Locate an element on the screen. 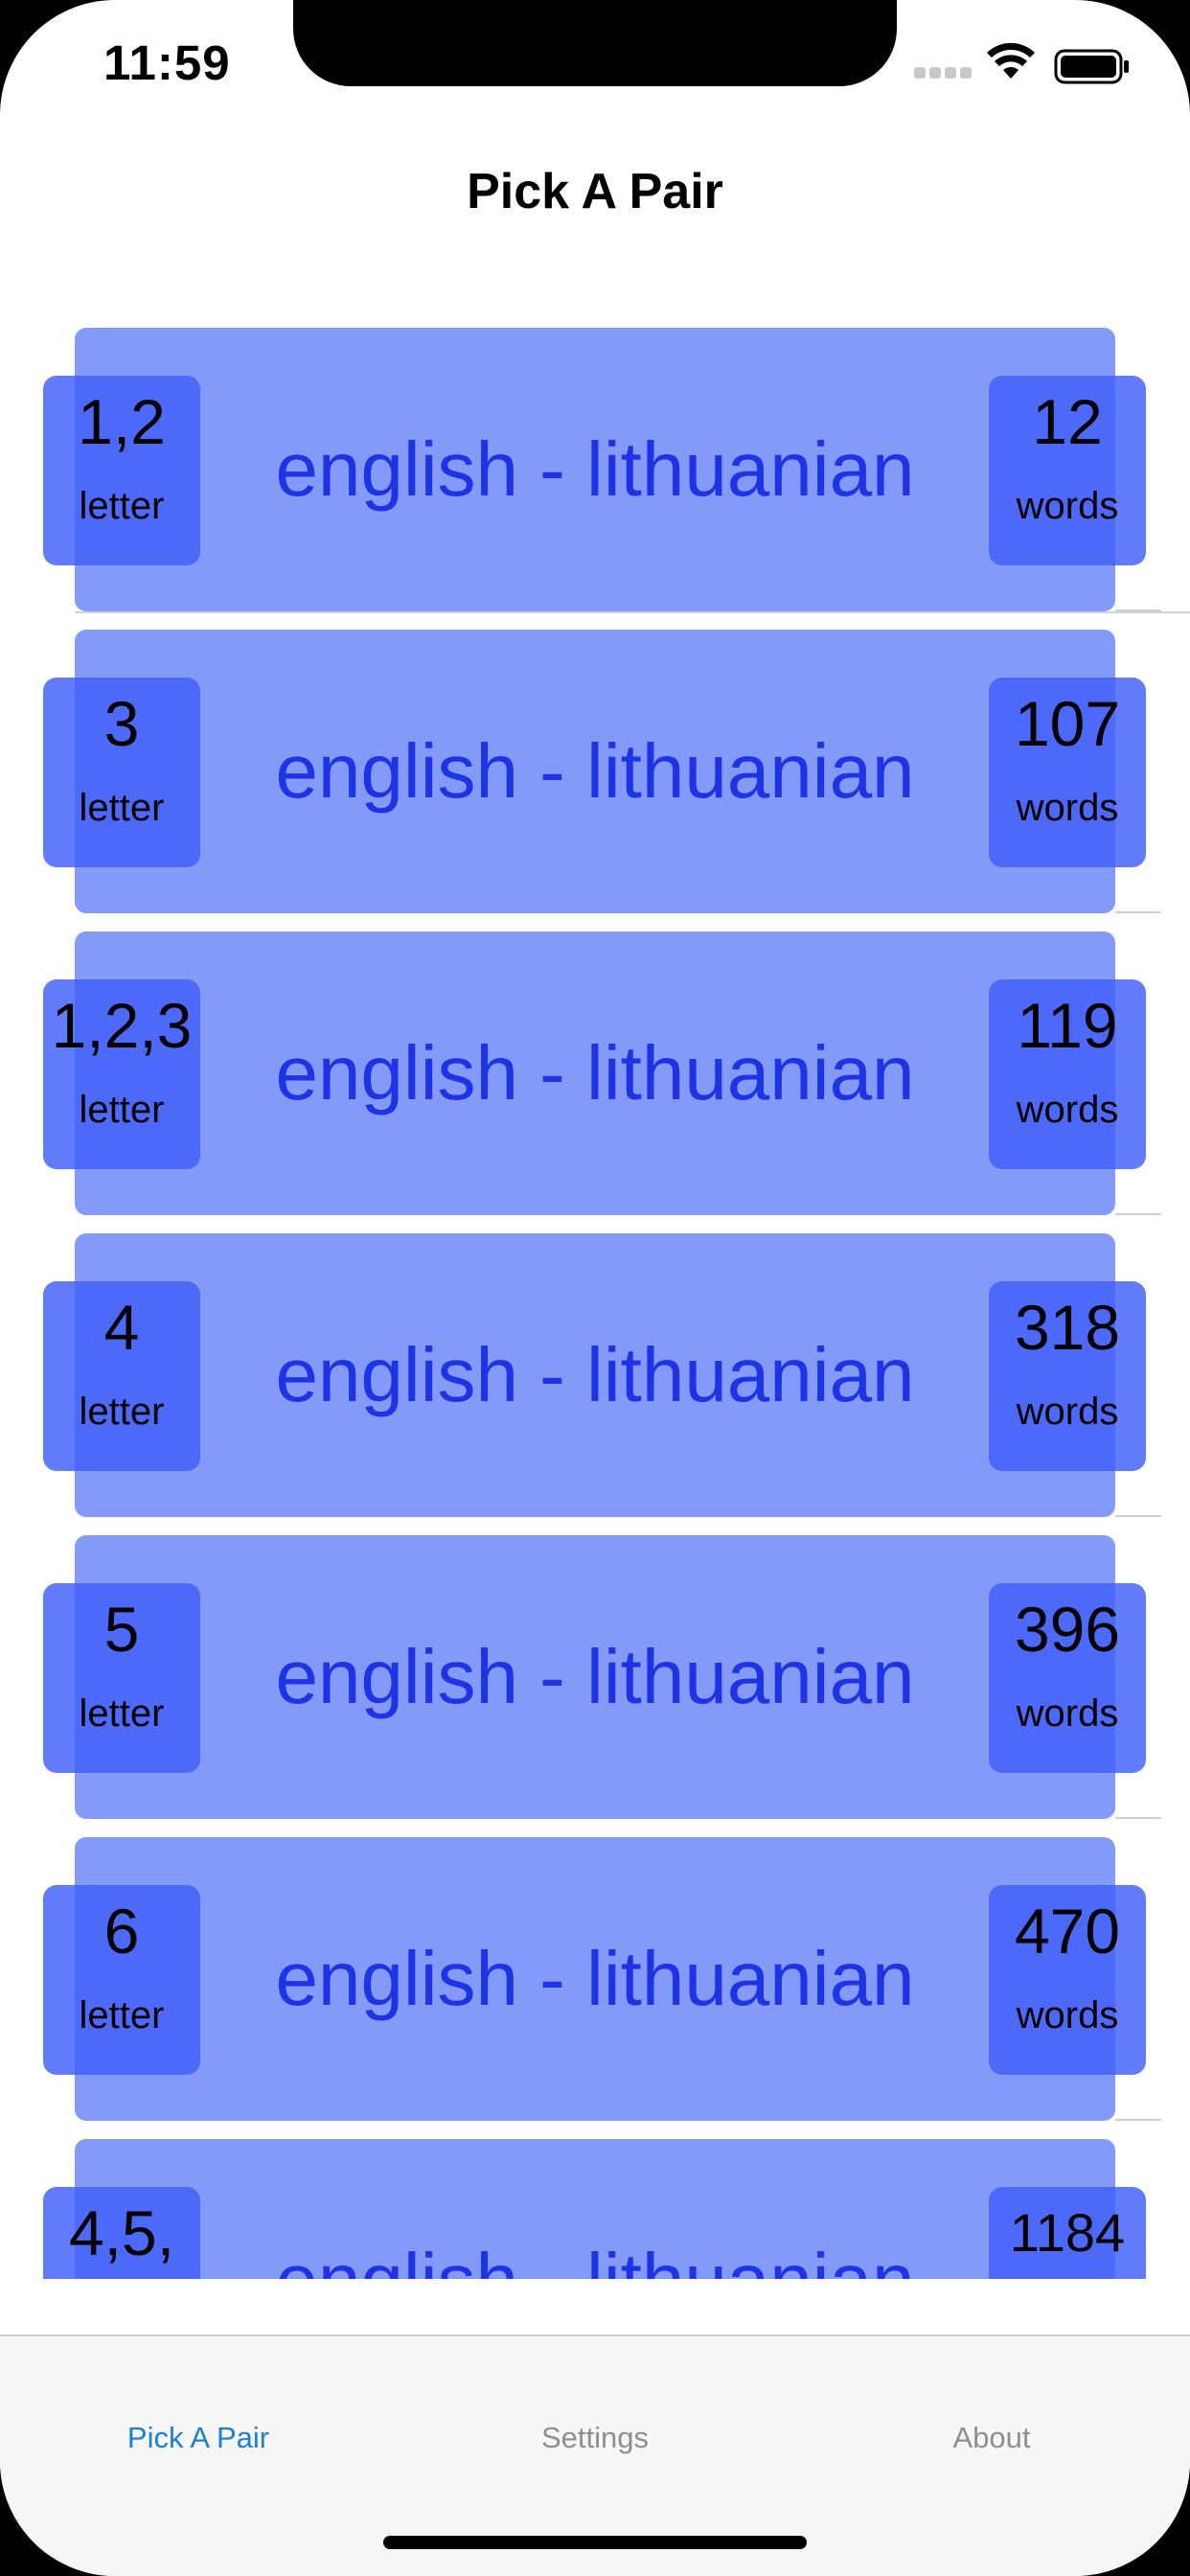 This screenshot has width=1190, height=2576. word-count-badge: 396 words is located at coordinates (1068, 1678).